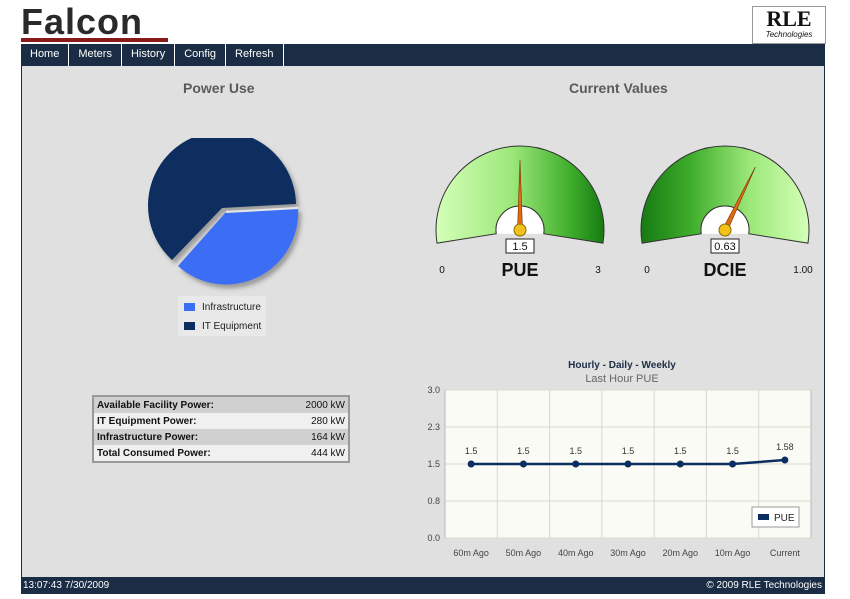  I want to click on y-tick-label: 0.8, so click(433, 501).